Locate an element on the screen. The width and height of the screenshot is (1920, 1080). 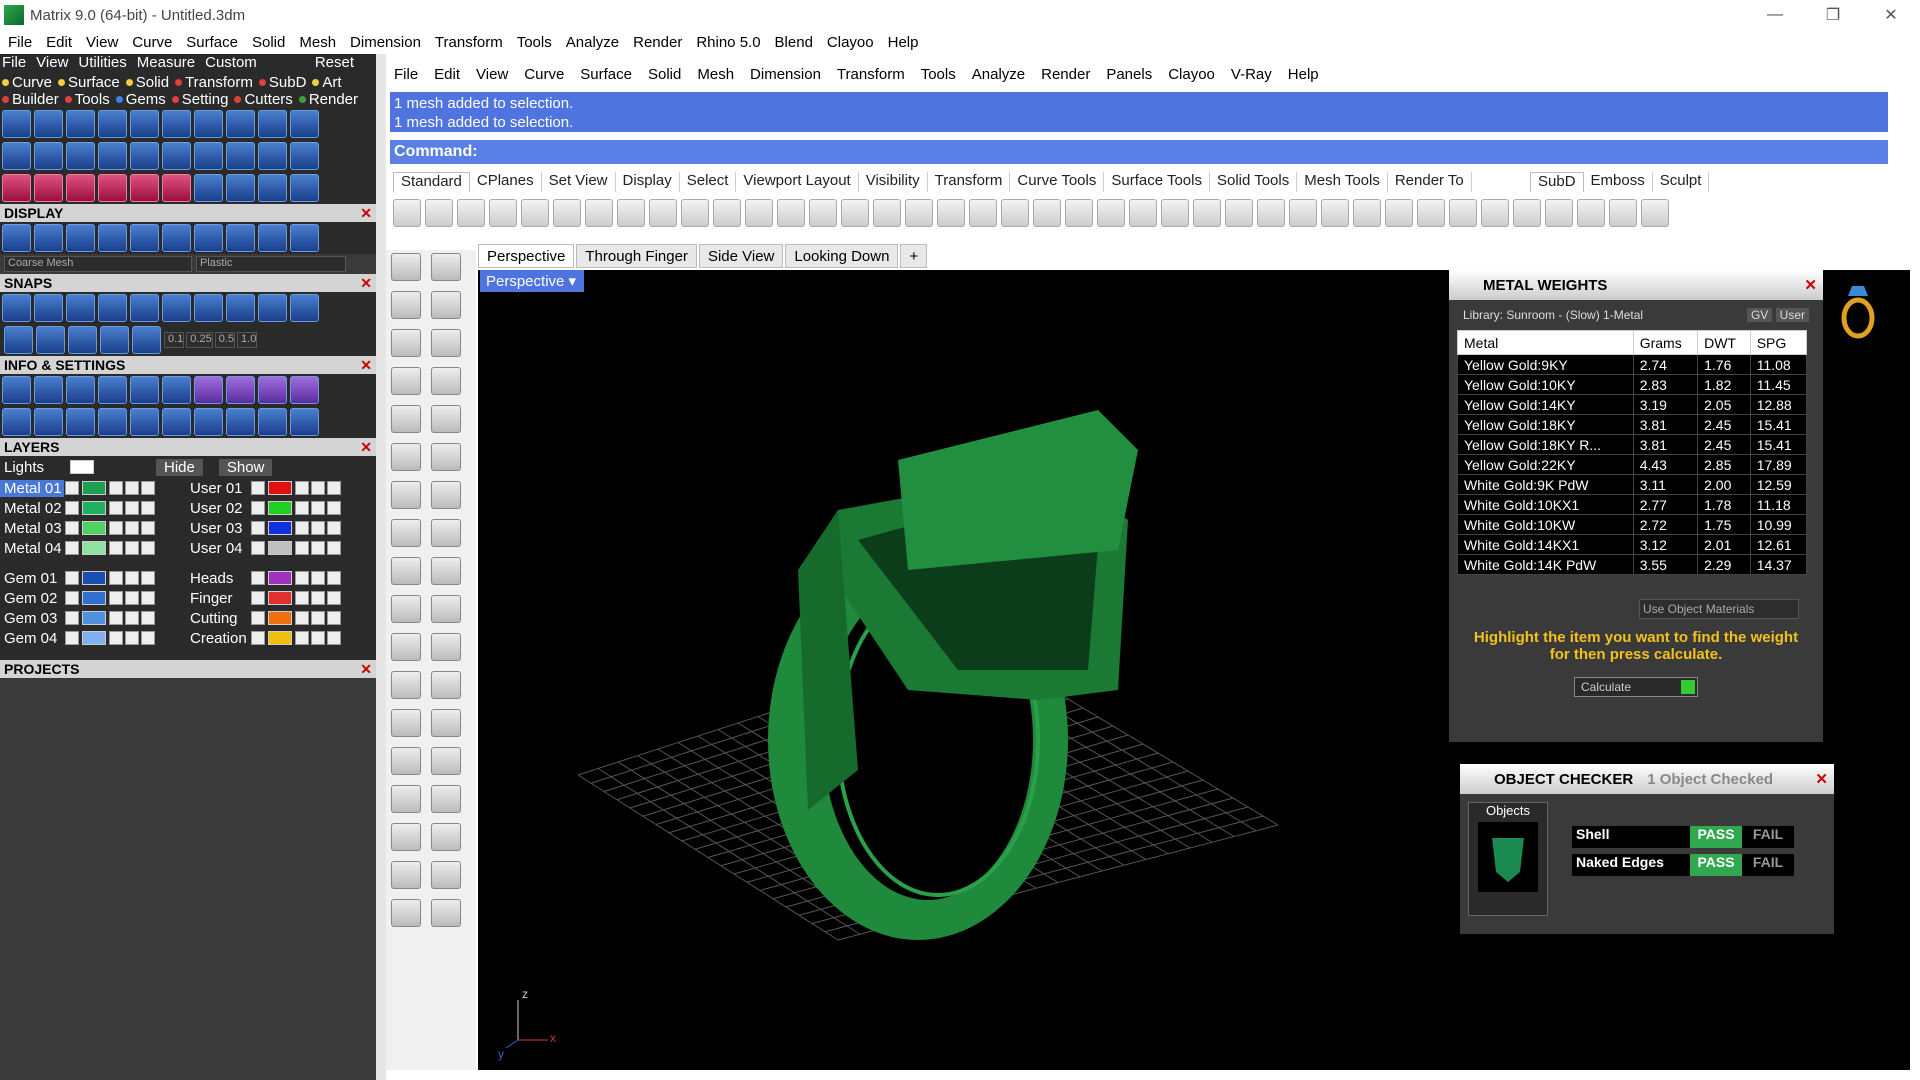
snap-value: 0.5 is located at coordinates (225, 340).